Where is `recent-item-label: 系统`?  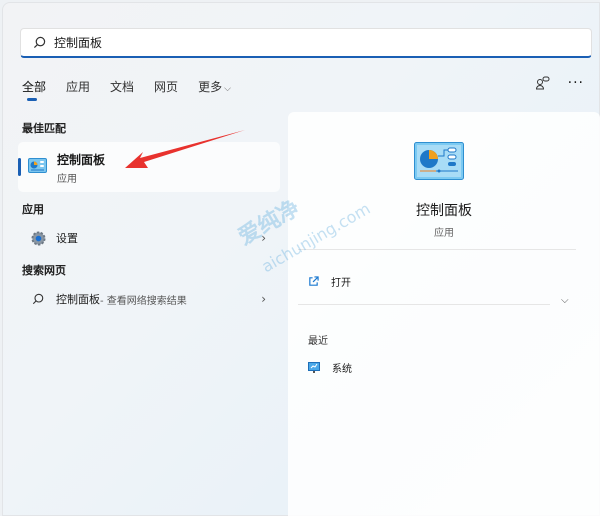
recent-item-label: 系统 is located at coordinates (342, 369).